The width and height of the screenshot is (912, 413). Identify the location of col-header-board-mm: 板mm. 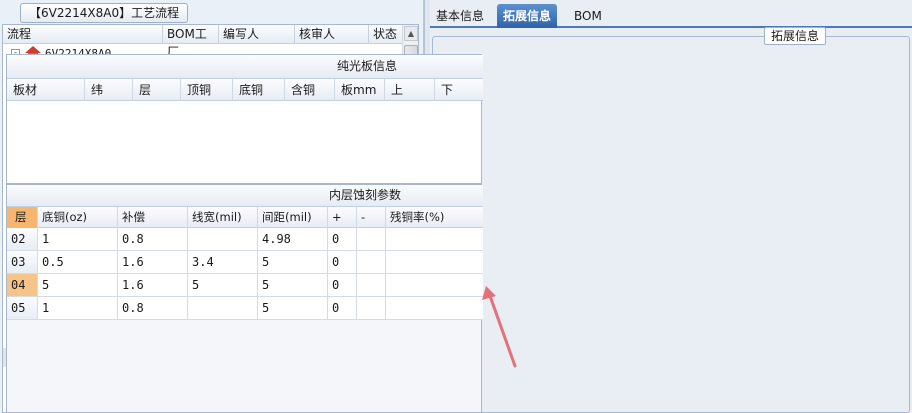
(360, 90).